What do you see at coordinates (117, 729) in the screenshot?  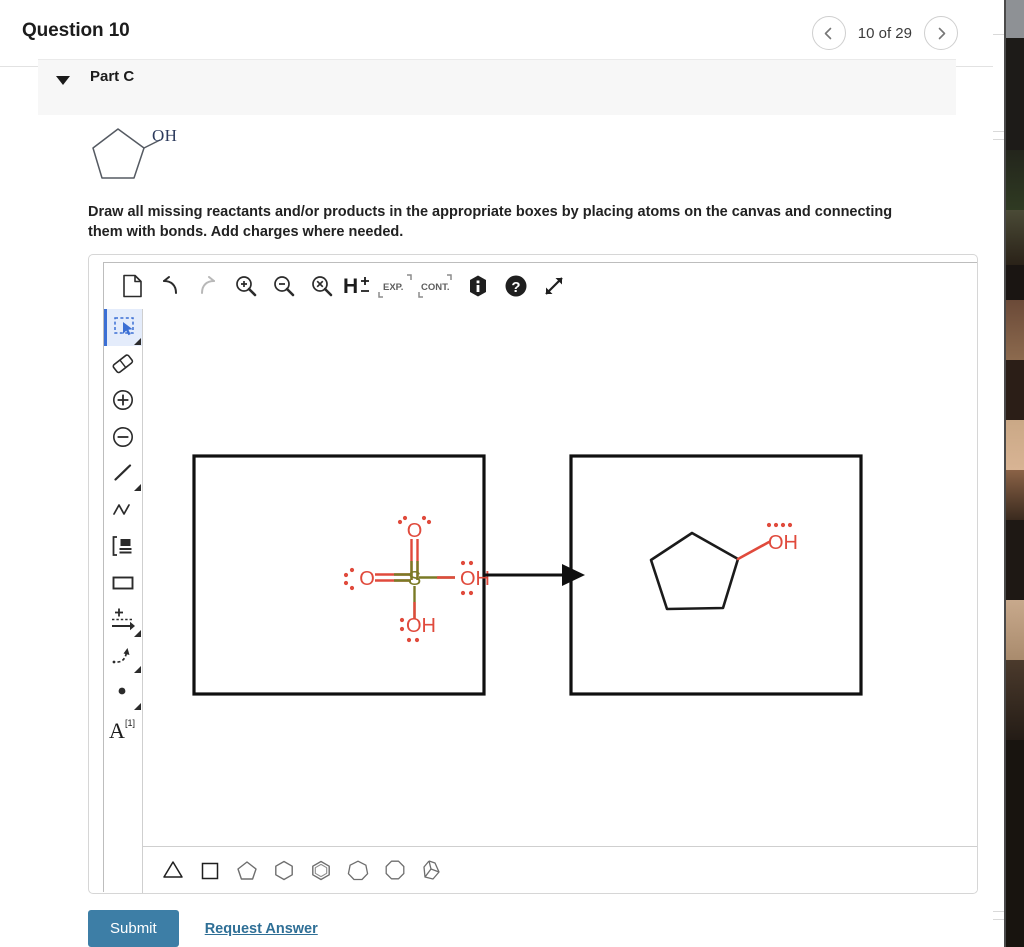 I see `svg-text: A` at bounding box center [117, 729].